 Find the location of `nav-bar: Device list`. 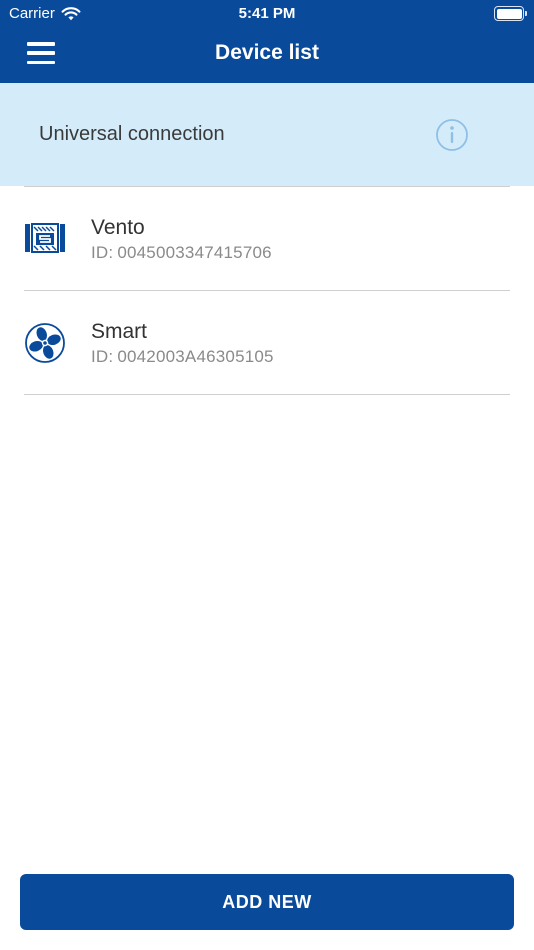

nav-bar: Device list is located at coordinates (267, 55).